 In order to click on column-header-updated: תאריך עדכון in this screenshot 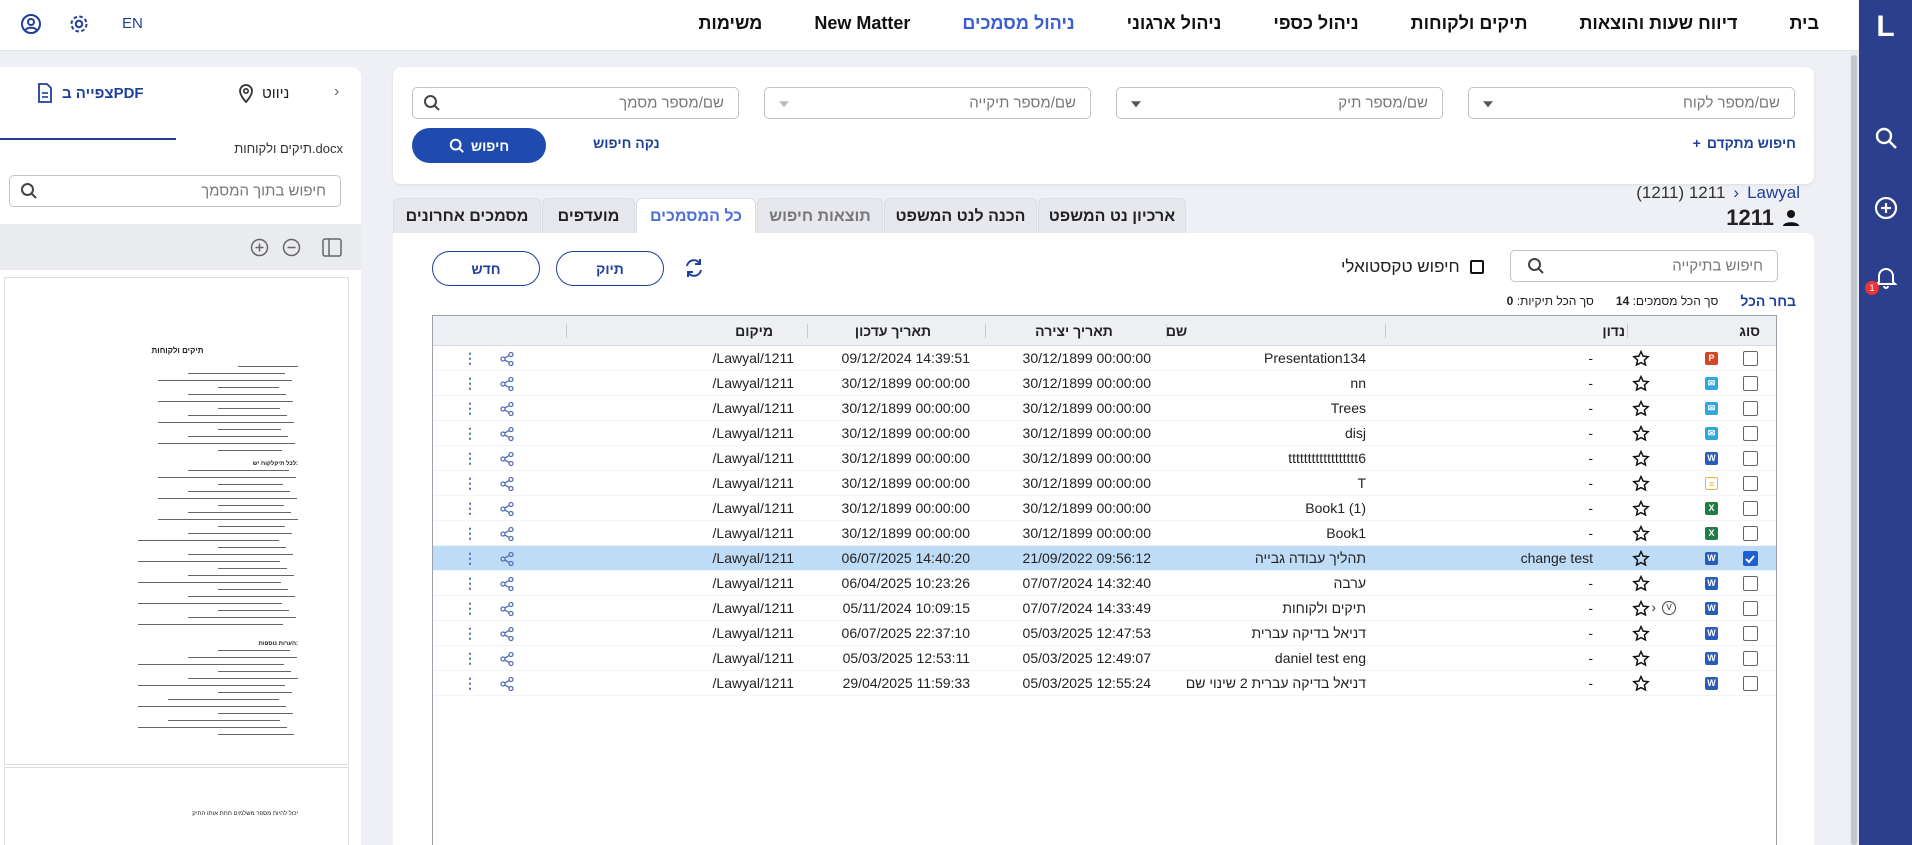, I will do `click(893, 331)`.